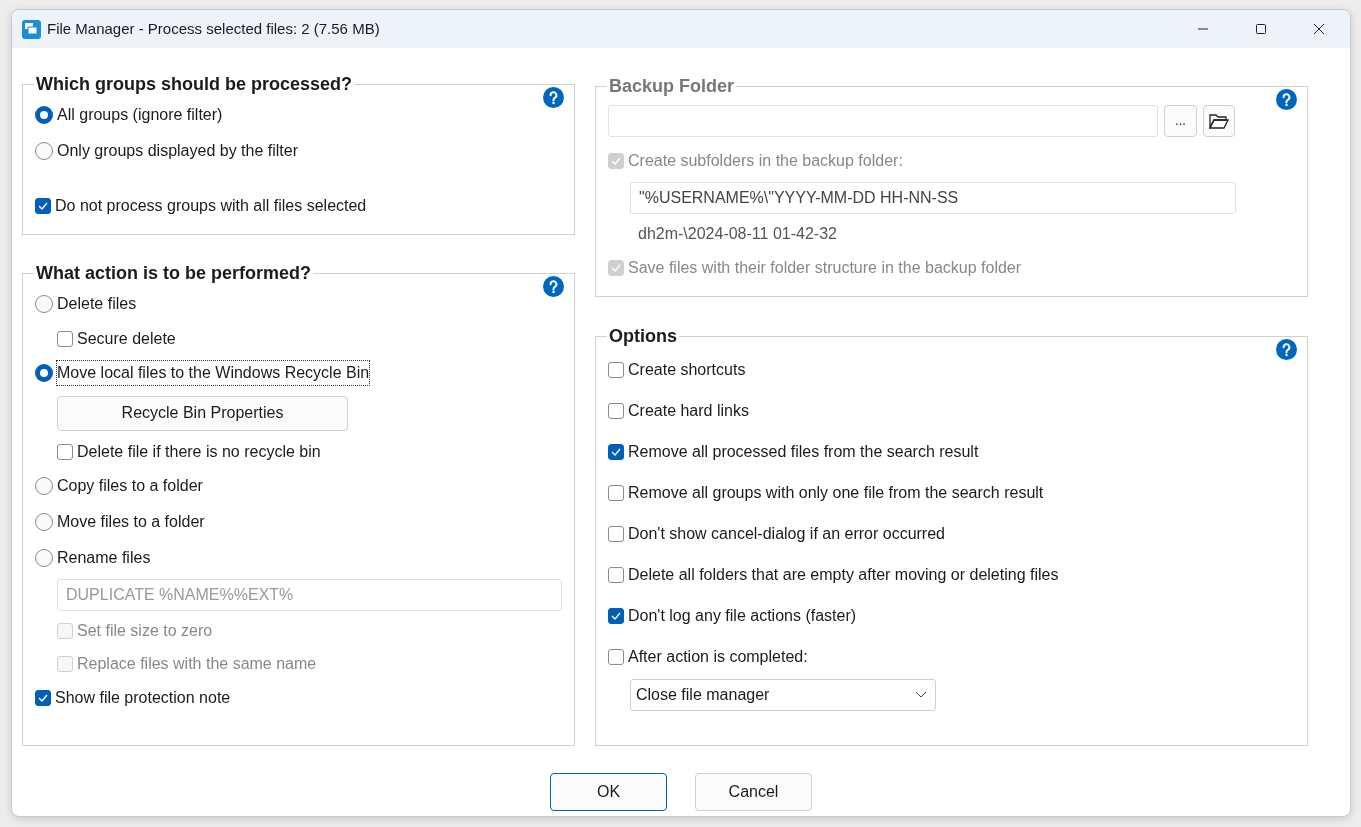  I want to click on checkbox-label: Create shortcuts, so click(687, 369).